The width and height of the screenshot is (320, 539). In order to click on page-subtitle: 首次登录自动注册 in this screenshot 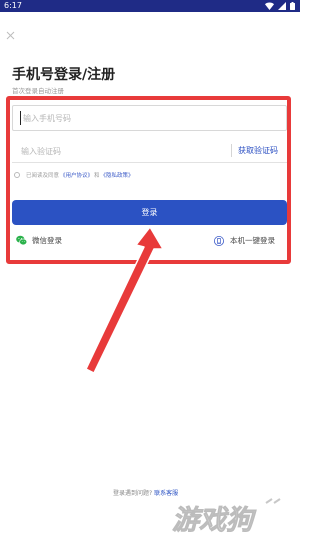, I will do `click(38, 91)`.